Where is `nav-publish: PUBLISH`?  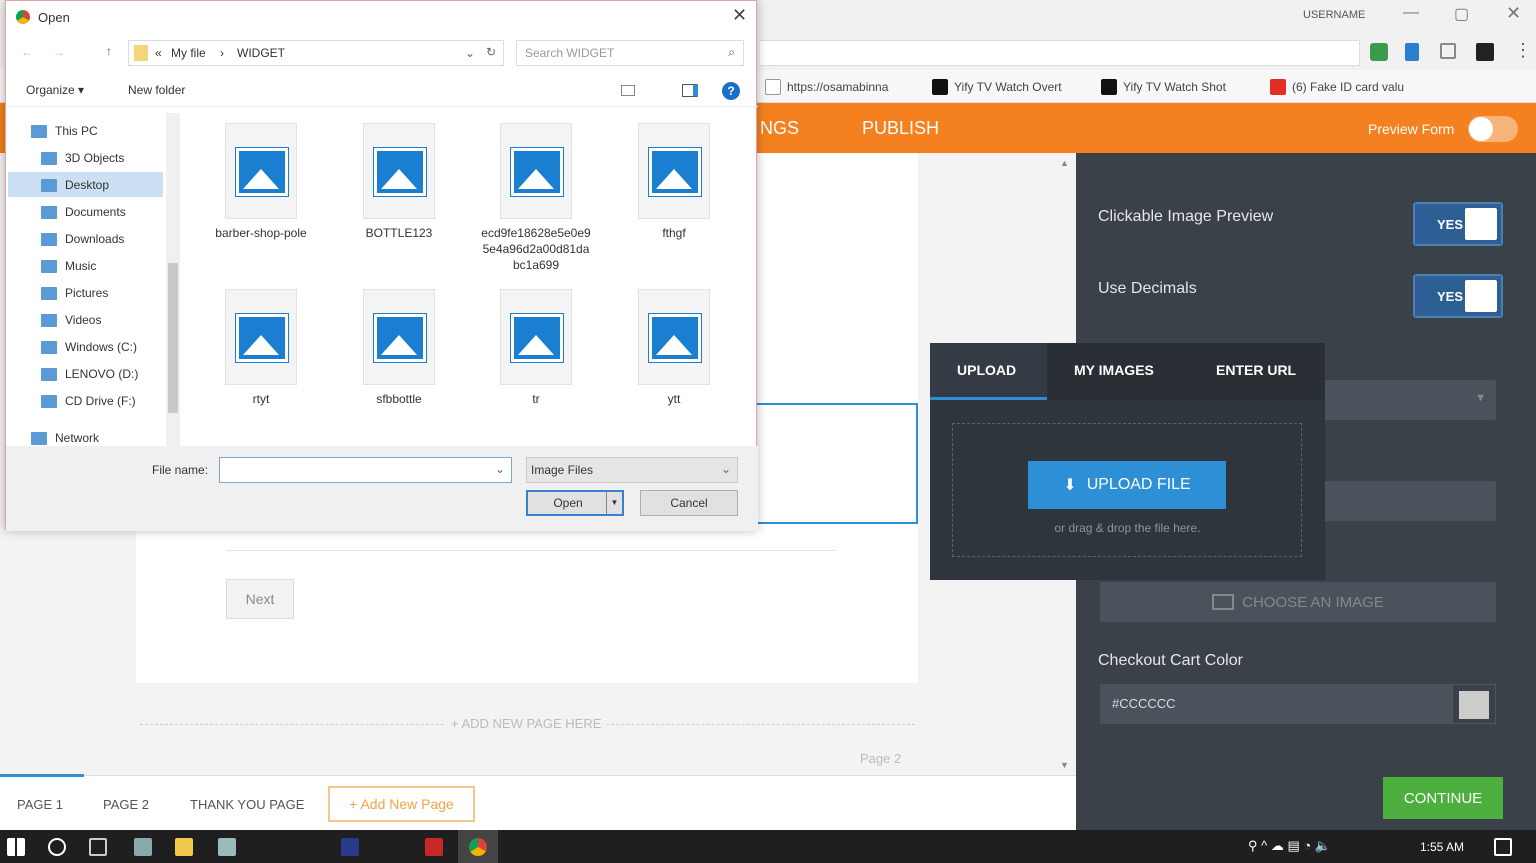
nav-publish: PUBLISH is located at coordinates (900, 128).